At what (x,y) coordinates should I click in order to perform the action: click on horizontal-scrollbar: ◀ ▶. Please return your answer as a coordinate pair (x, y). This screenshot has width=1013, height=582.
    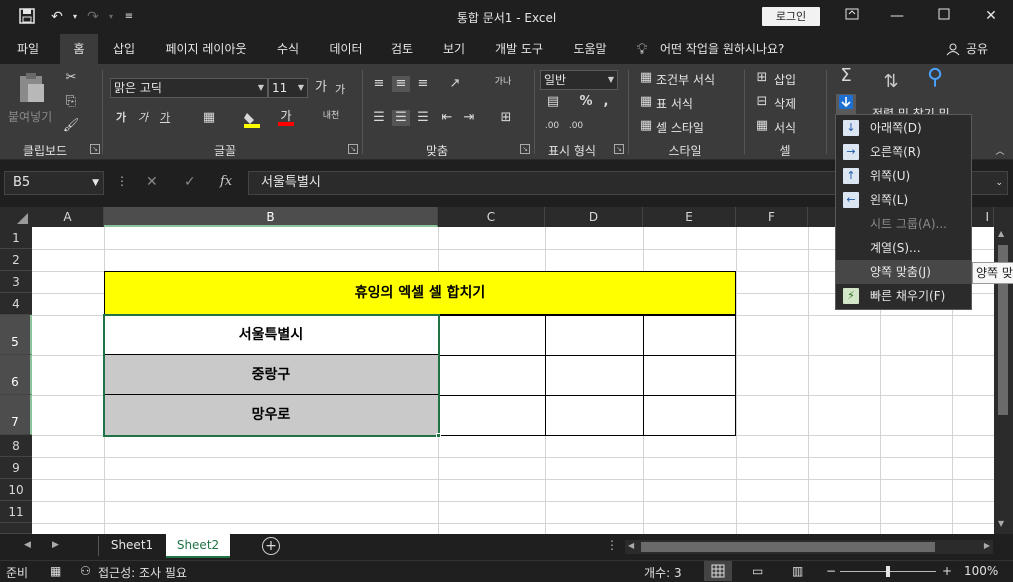
    Looking at the image, I should click on (809, 547).